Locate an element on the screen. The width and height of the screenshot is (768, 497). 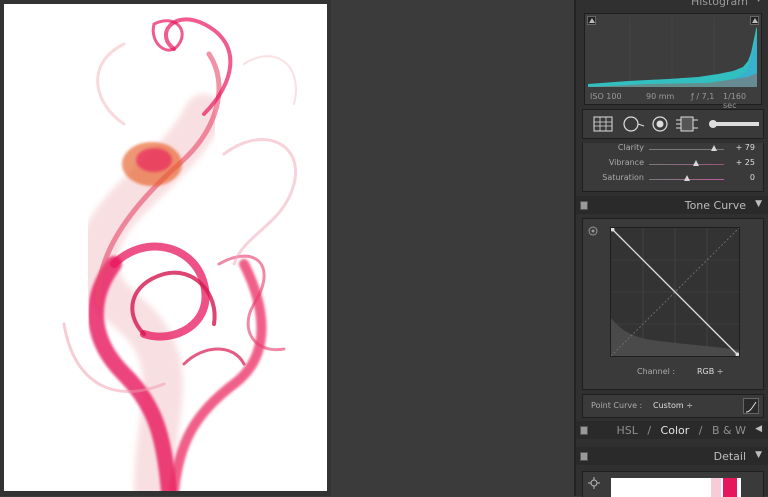
saturation-value: 0 is located at coordinates (752, 177).